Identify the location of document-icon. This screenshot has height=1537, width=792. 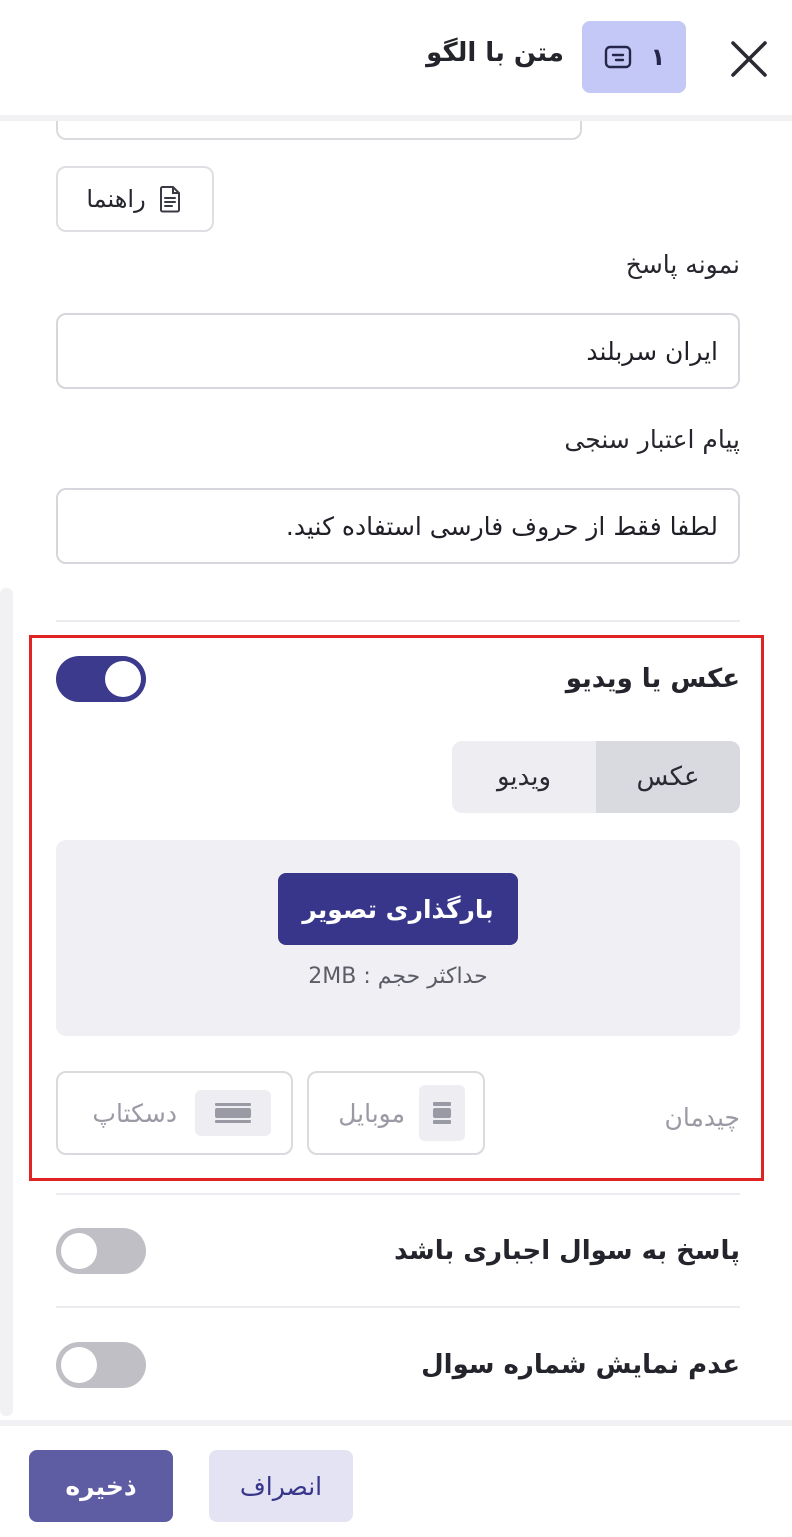
(170, 199).